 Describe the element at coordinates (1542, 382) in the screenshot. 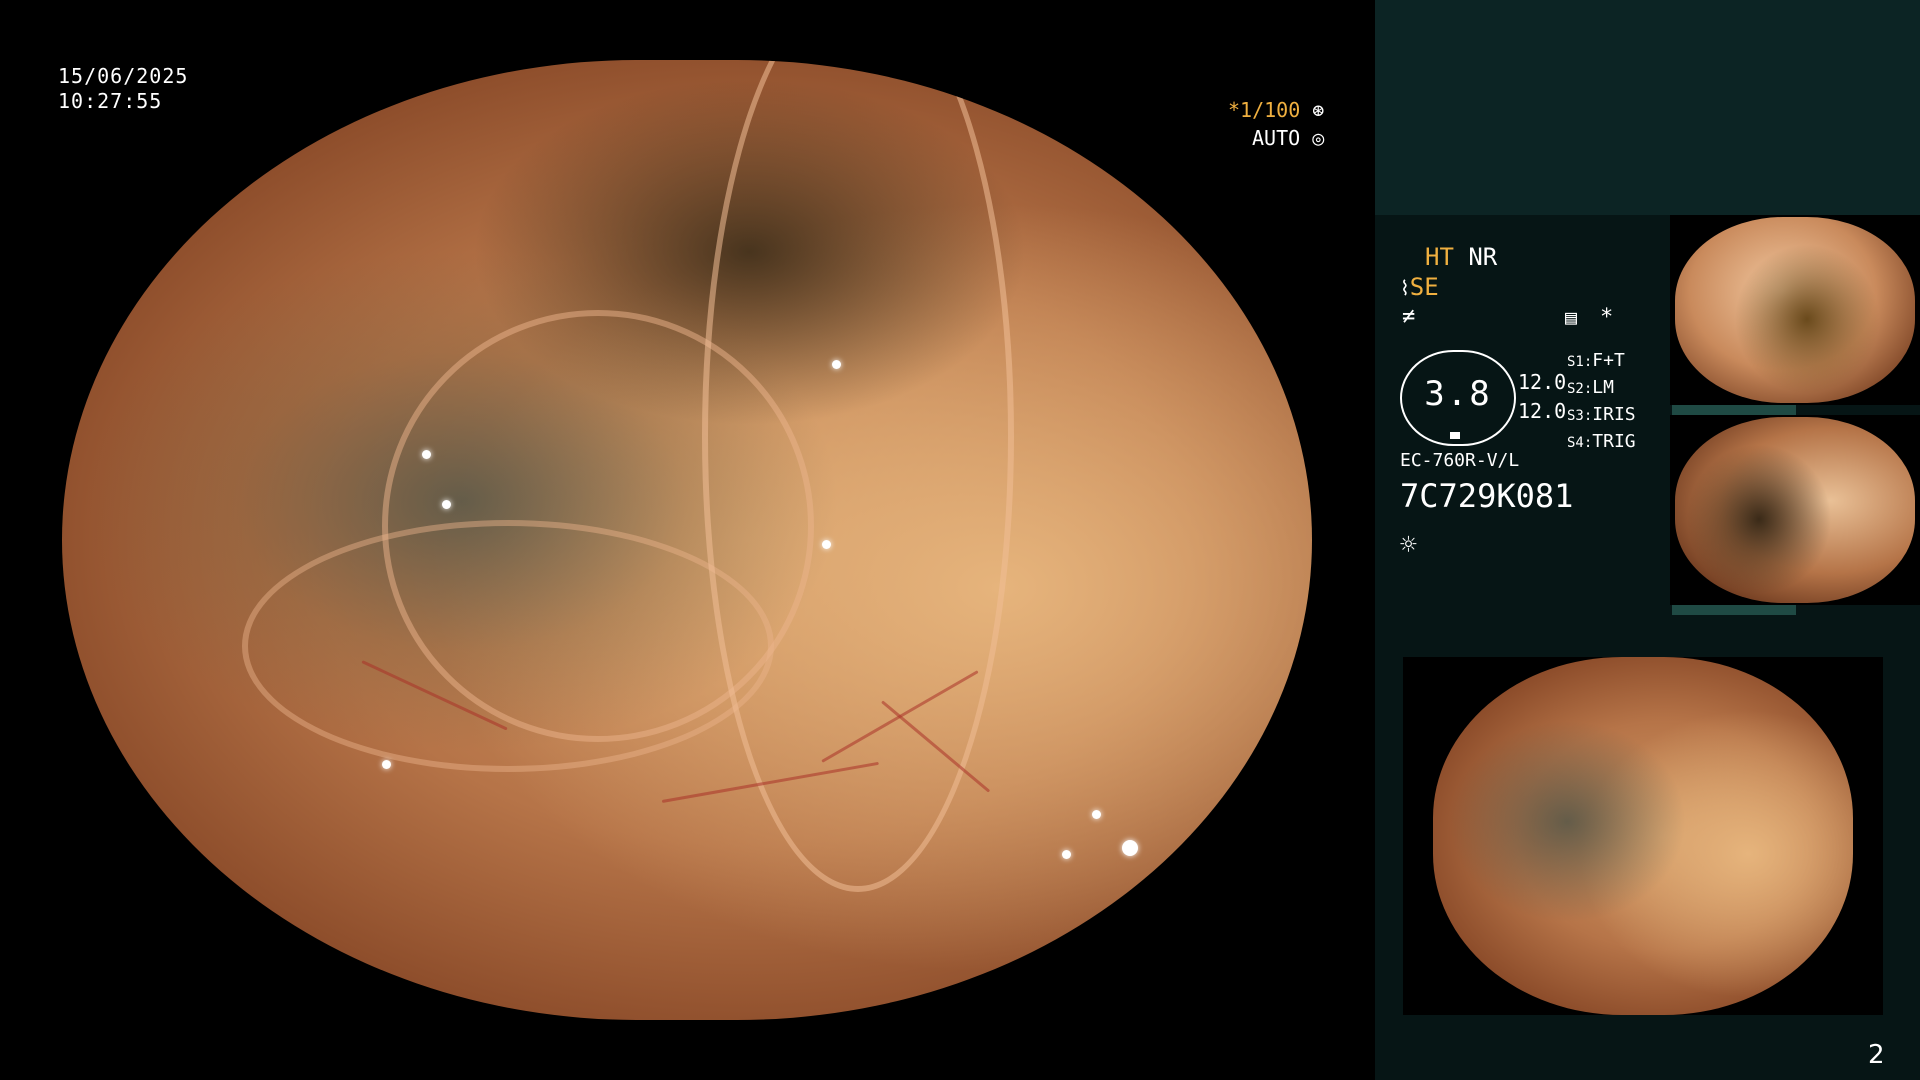

I see `readout-upper: 12.0` at that location.